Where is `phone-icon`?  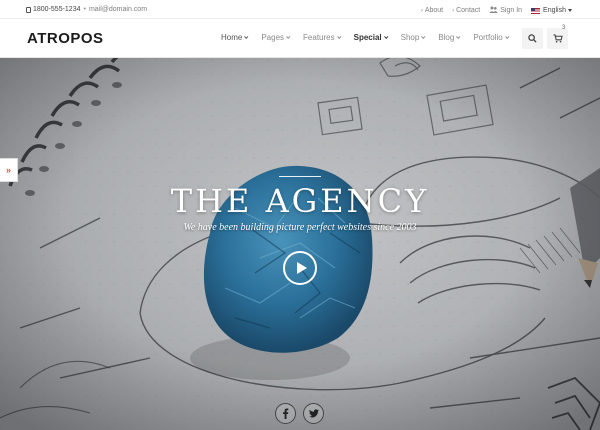
phone-icon is located at coordinates (28, 9).